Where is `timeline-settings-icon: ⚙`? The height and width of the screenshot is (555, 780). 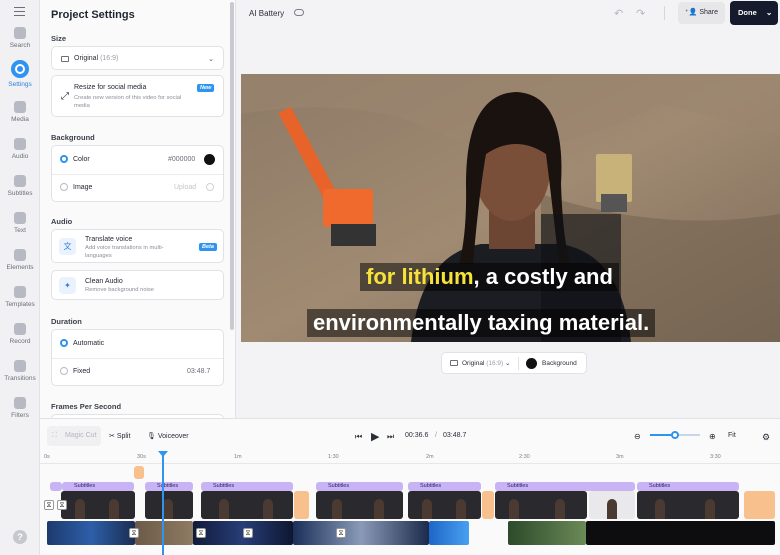
timeline-settings-icon: ⚙ is located at coordinates (766, 437).